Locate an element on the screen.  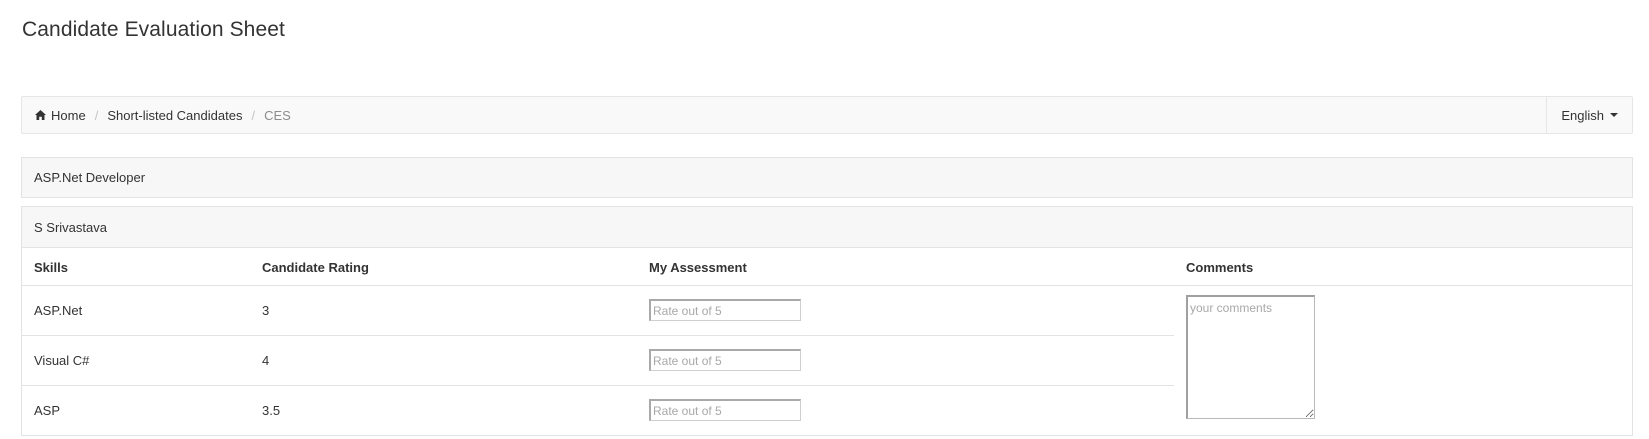
column-header-comments: Comments is located at coordinates (1220, 267).